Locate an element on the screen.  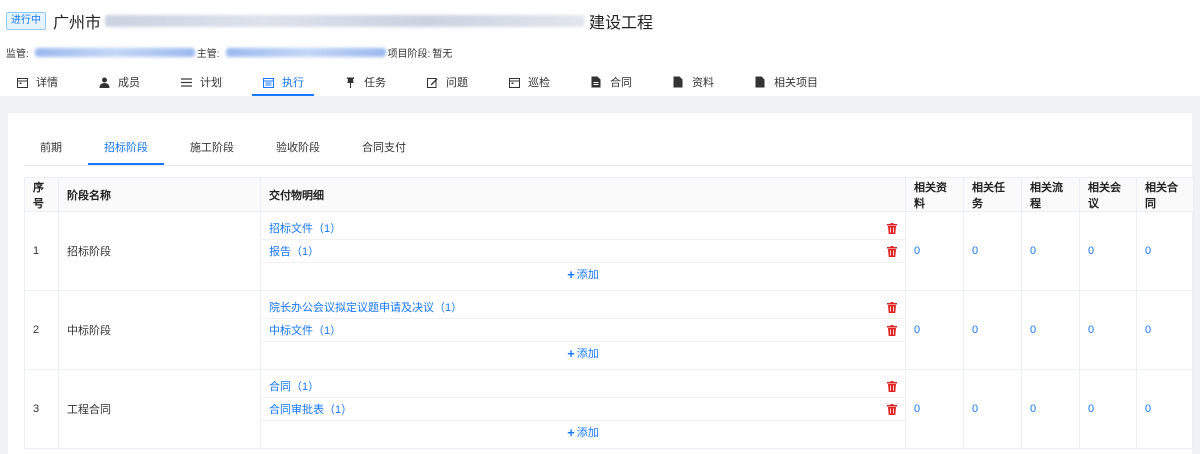
deliverable-item: 院长办公会议拟定议题申请及决议（1） is located at coordinates (583, 307).